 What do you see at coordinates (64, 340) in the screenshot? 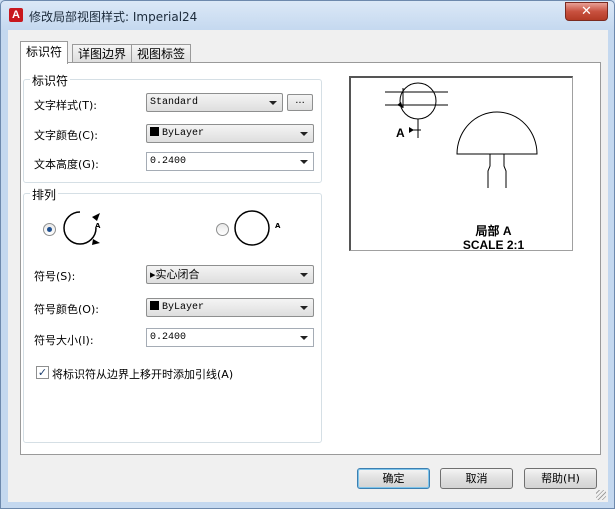
I see `symbol-size-label: 符号大小(I):` at bounding box center [64, 340].